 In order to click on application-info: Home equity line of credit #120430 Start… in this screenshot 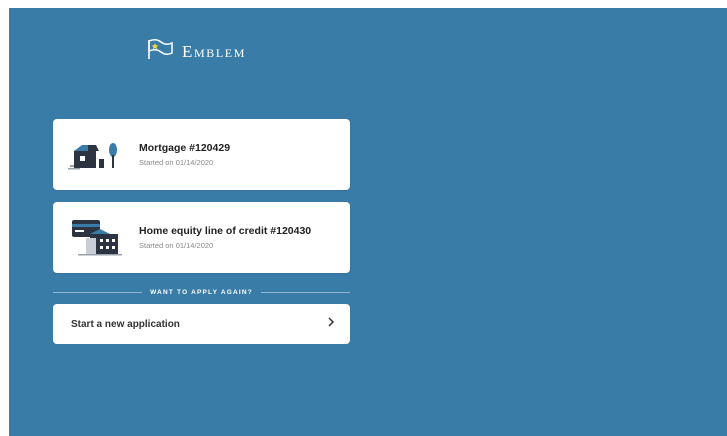, I will do `click(225, 237)`.